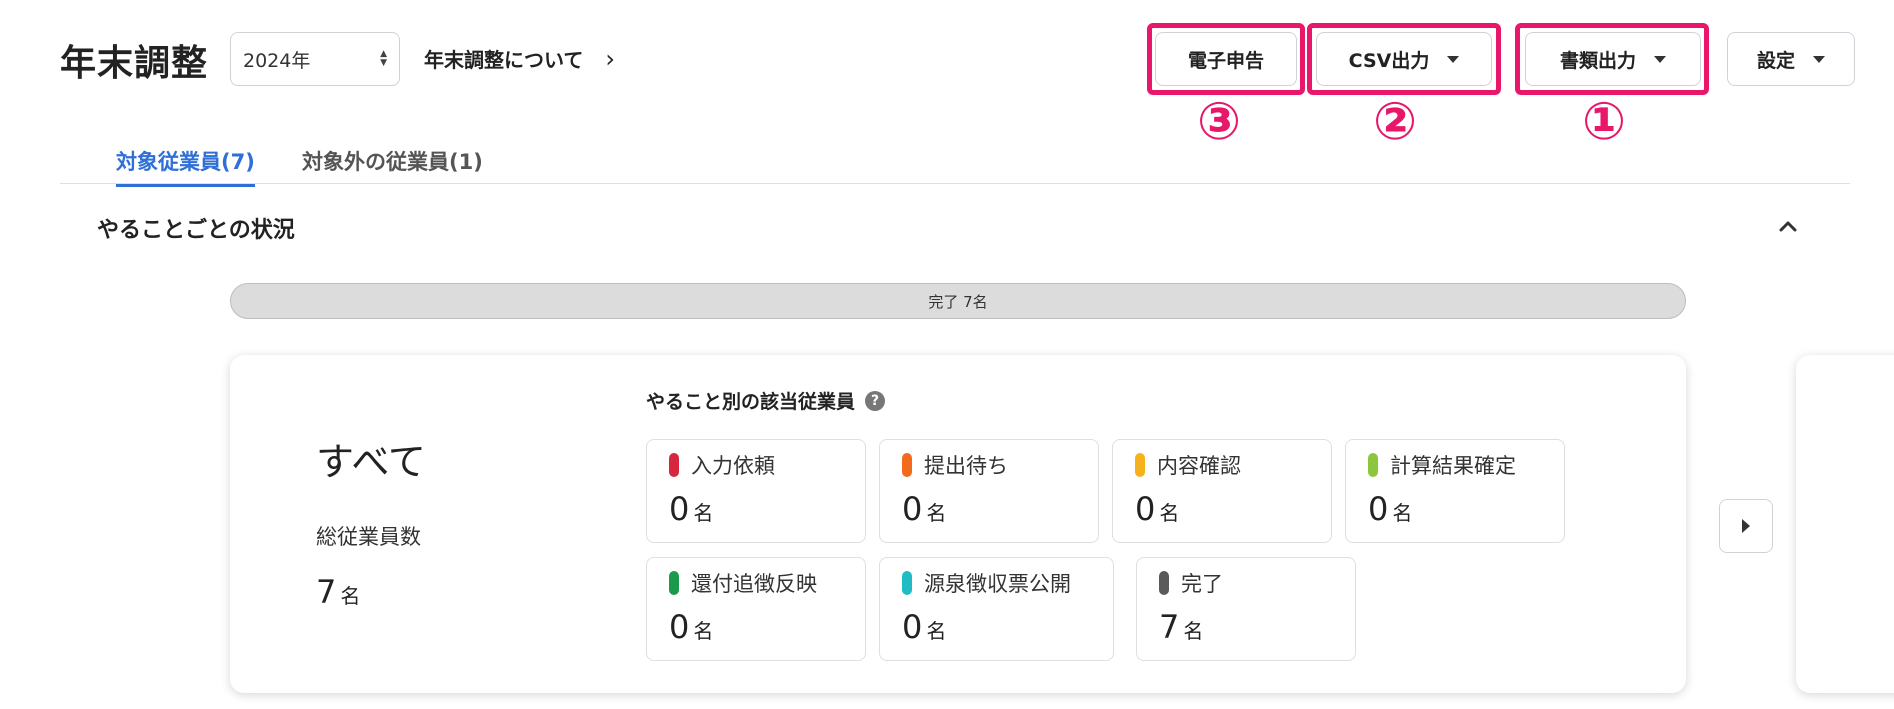 The image size is (1894, 709). I want to click on about-year-end-link: 年末調整について ›, so click(519, 58).